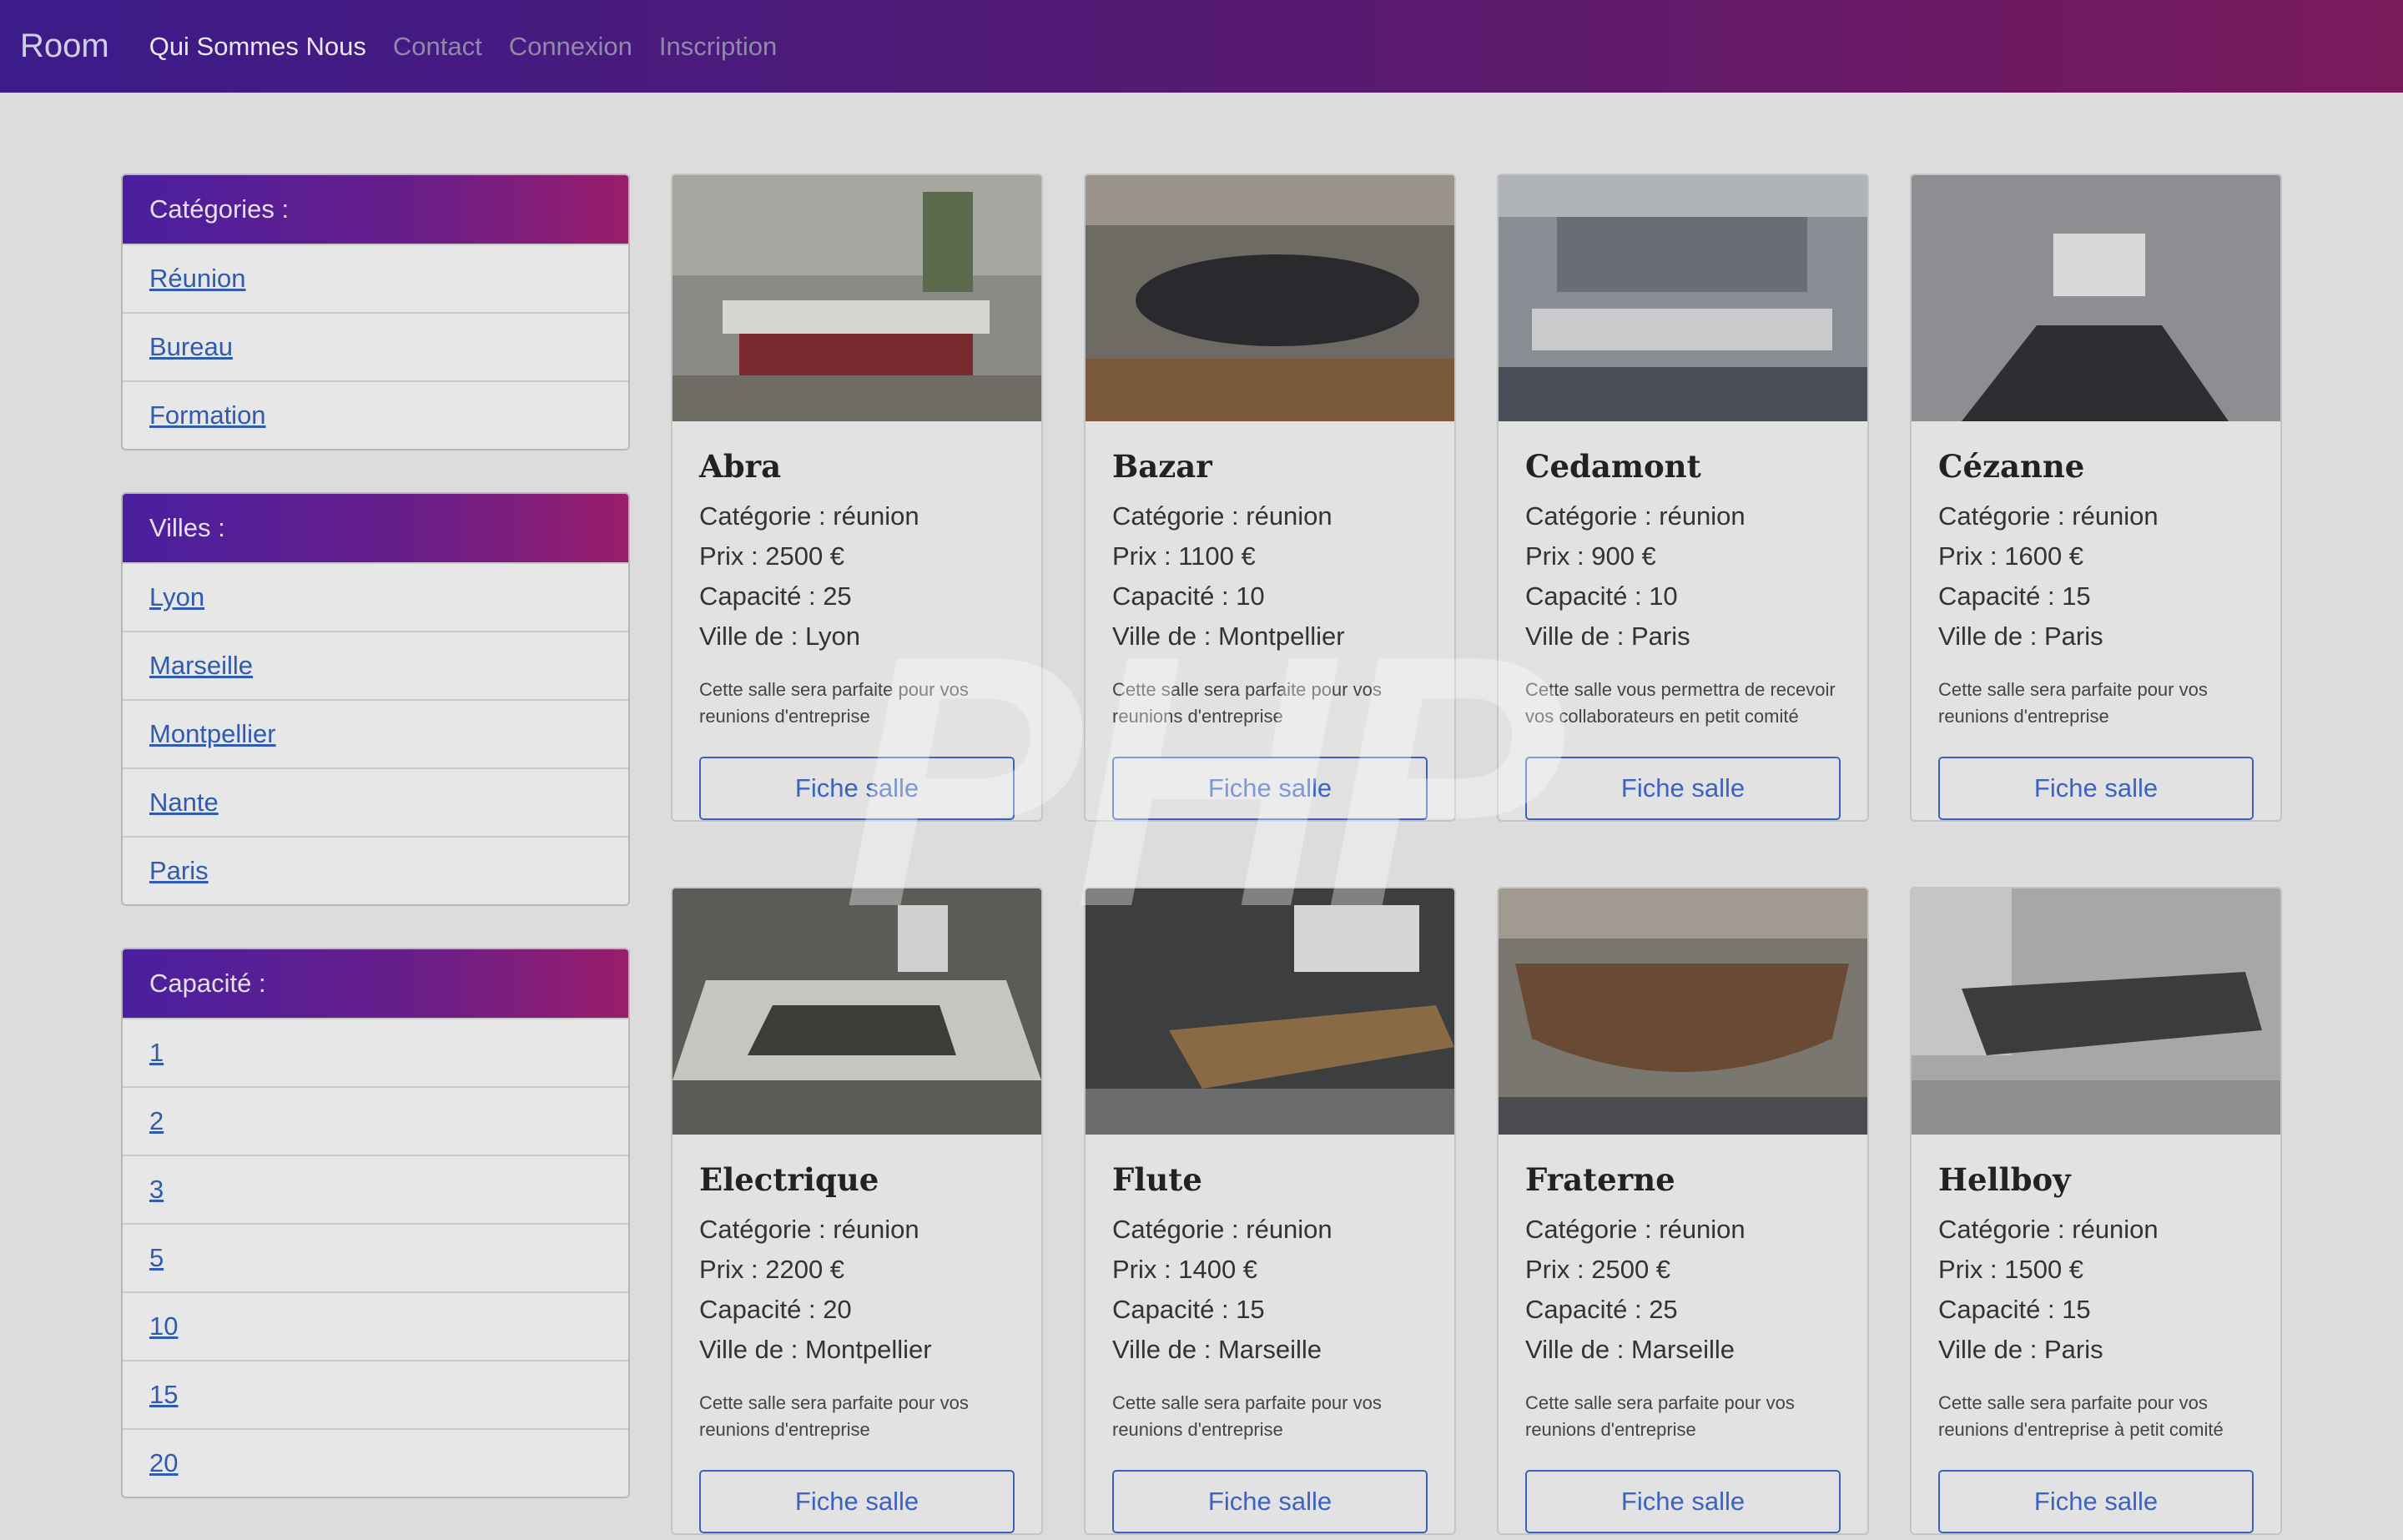 Image resolution: width=2403 pixels, height=1540 pixels. I want to click on ville-item: Marseille, so click(375, 665).